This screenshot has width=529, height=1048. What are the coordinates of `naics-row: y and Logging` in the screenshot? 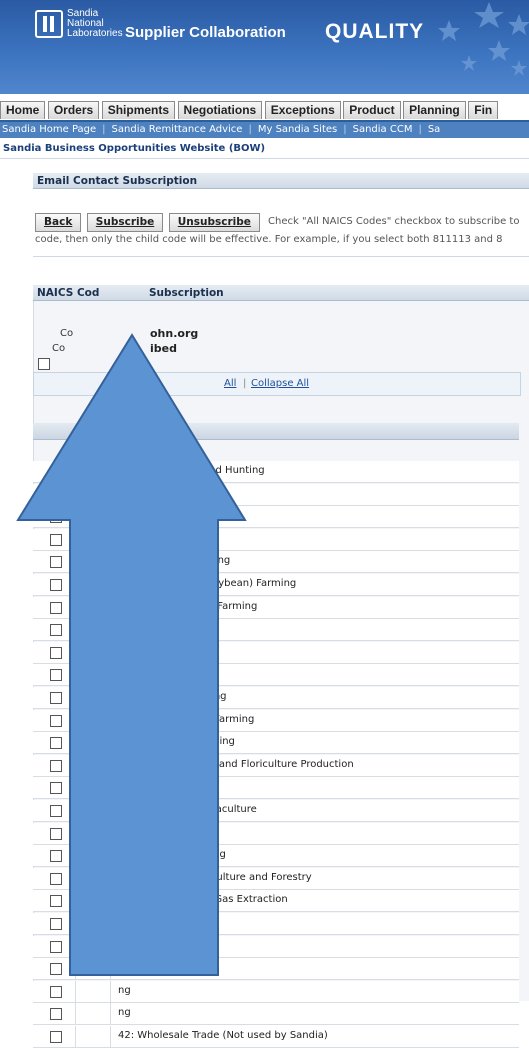 It's located at (276, 834).